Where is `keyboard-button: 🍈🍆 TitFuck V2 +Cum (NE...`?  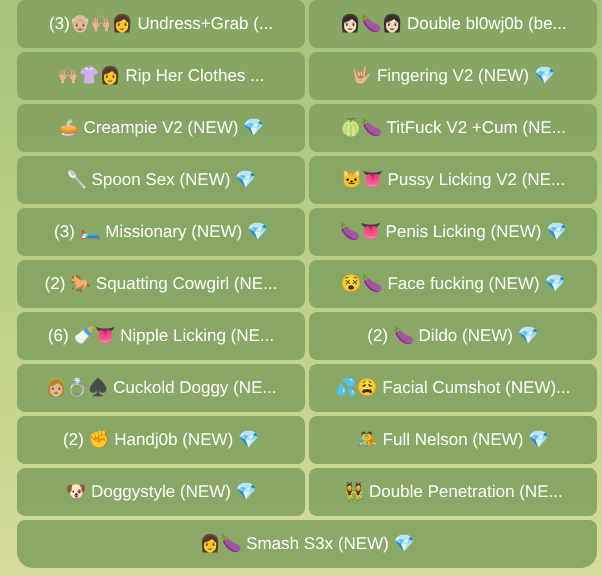 keyboard-button: 🍈🍆 TitFuck V2 +Cum (NE... is located at coordinates (453, 128).